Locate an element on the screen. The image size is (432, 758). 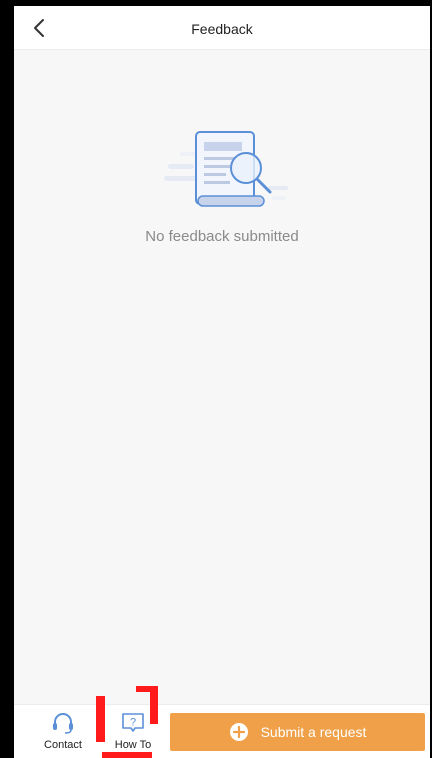
bottom-bar: Contact ? How To Submit a request is located at coordinates (222, 731).